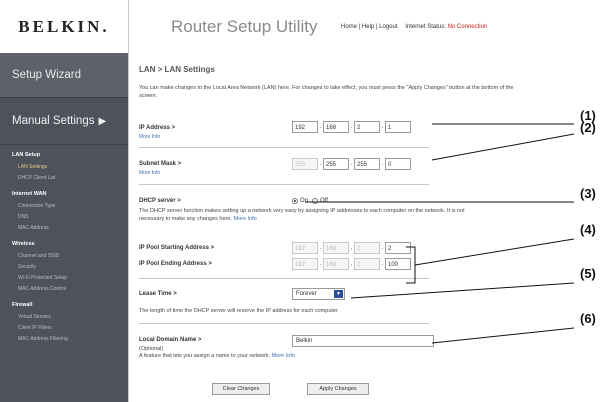 Image resolution: width=615 pixels, height=402 pixels. What do you see at coordinates (467, 27) in the screenshot?
I see `internet-status-value: No Connection` at bounding box center [467, 27].